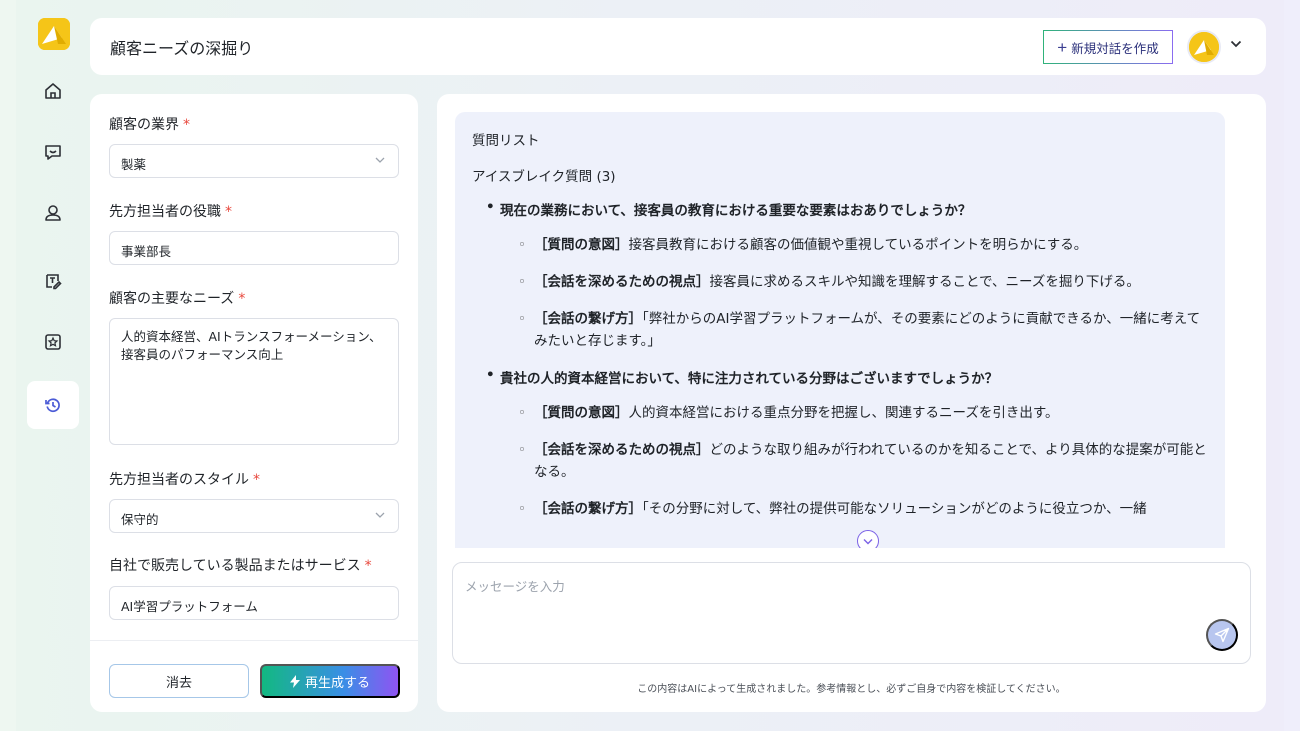  What do you see at coordinates (254, 161) in the screenshot?
I see `industry-select: 製薬` at bounding box center [254, 161].